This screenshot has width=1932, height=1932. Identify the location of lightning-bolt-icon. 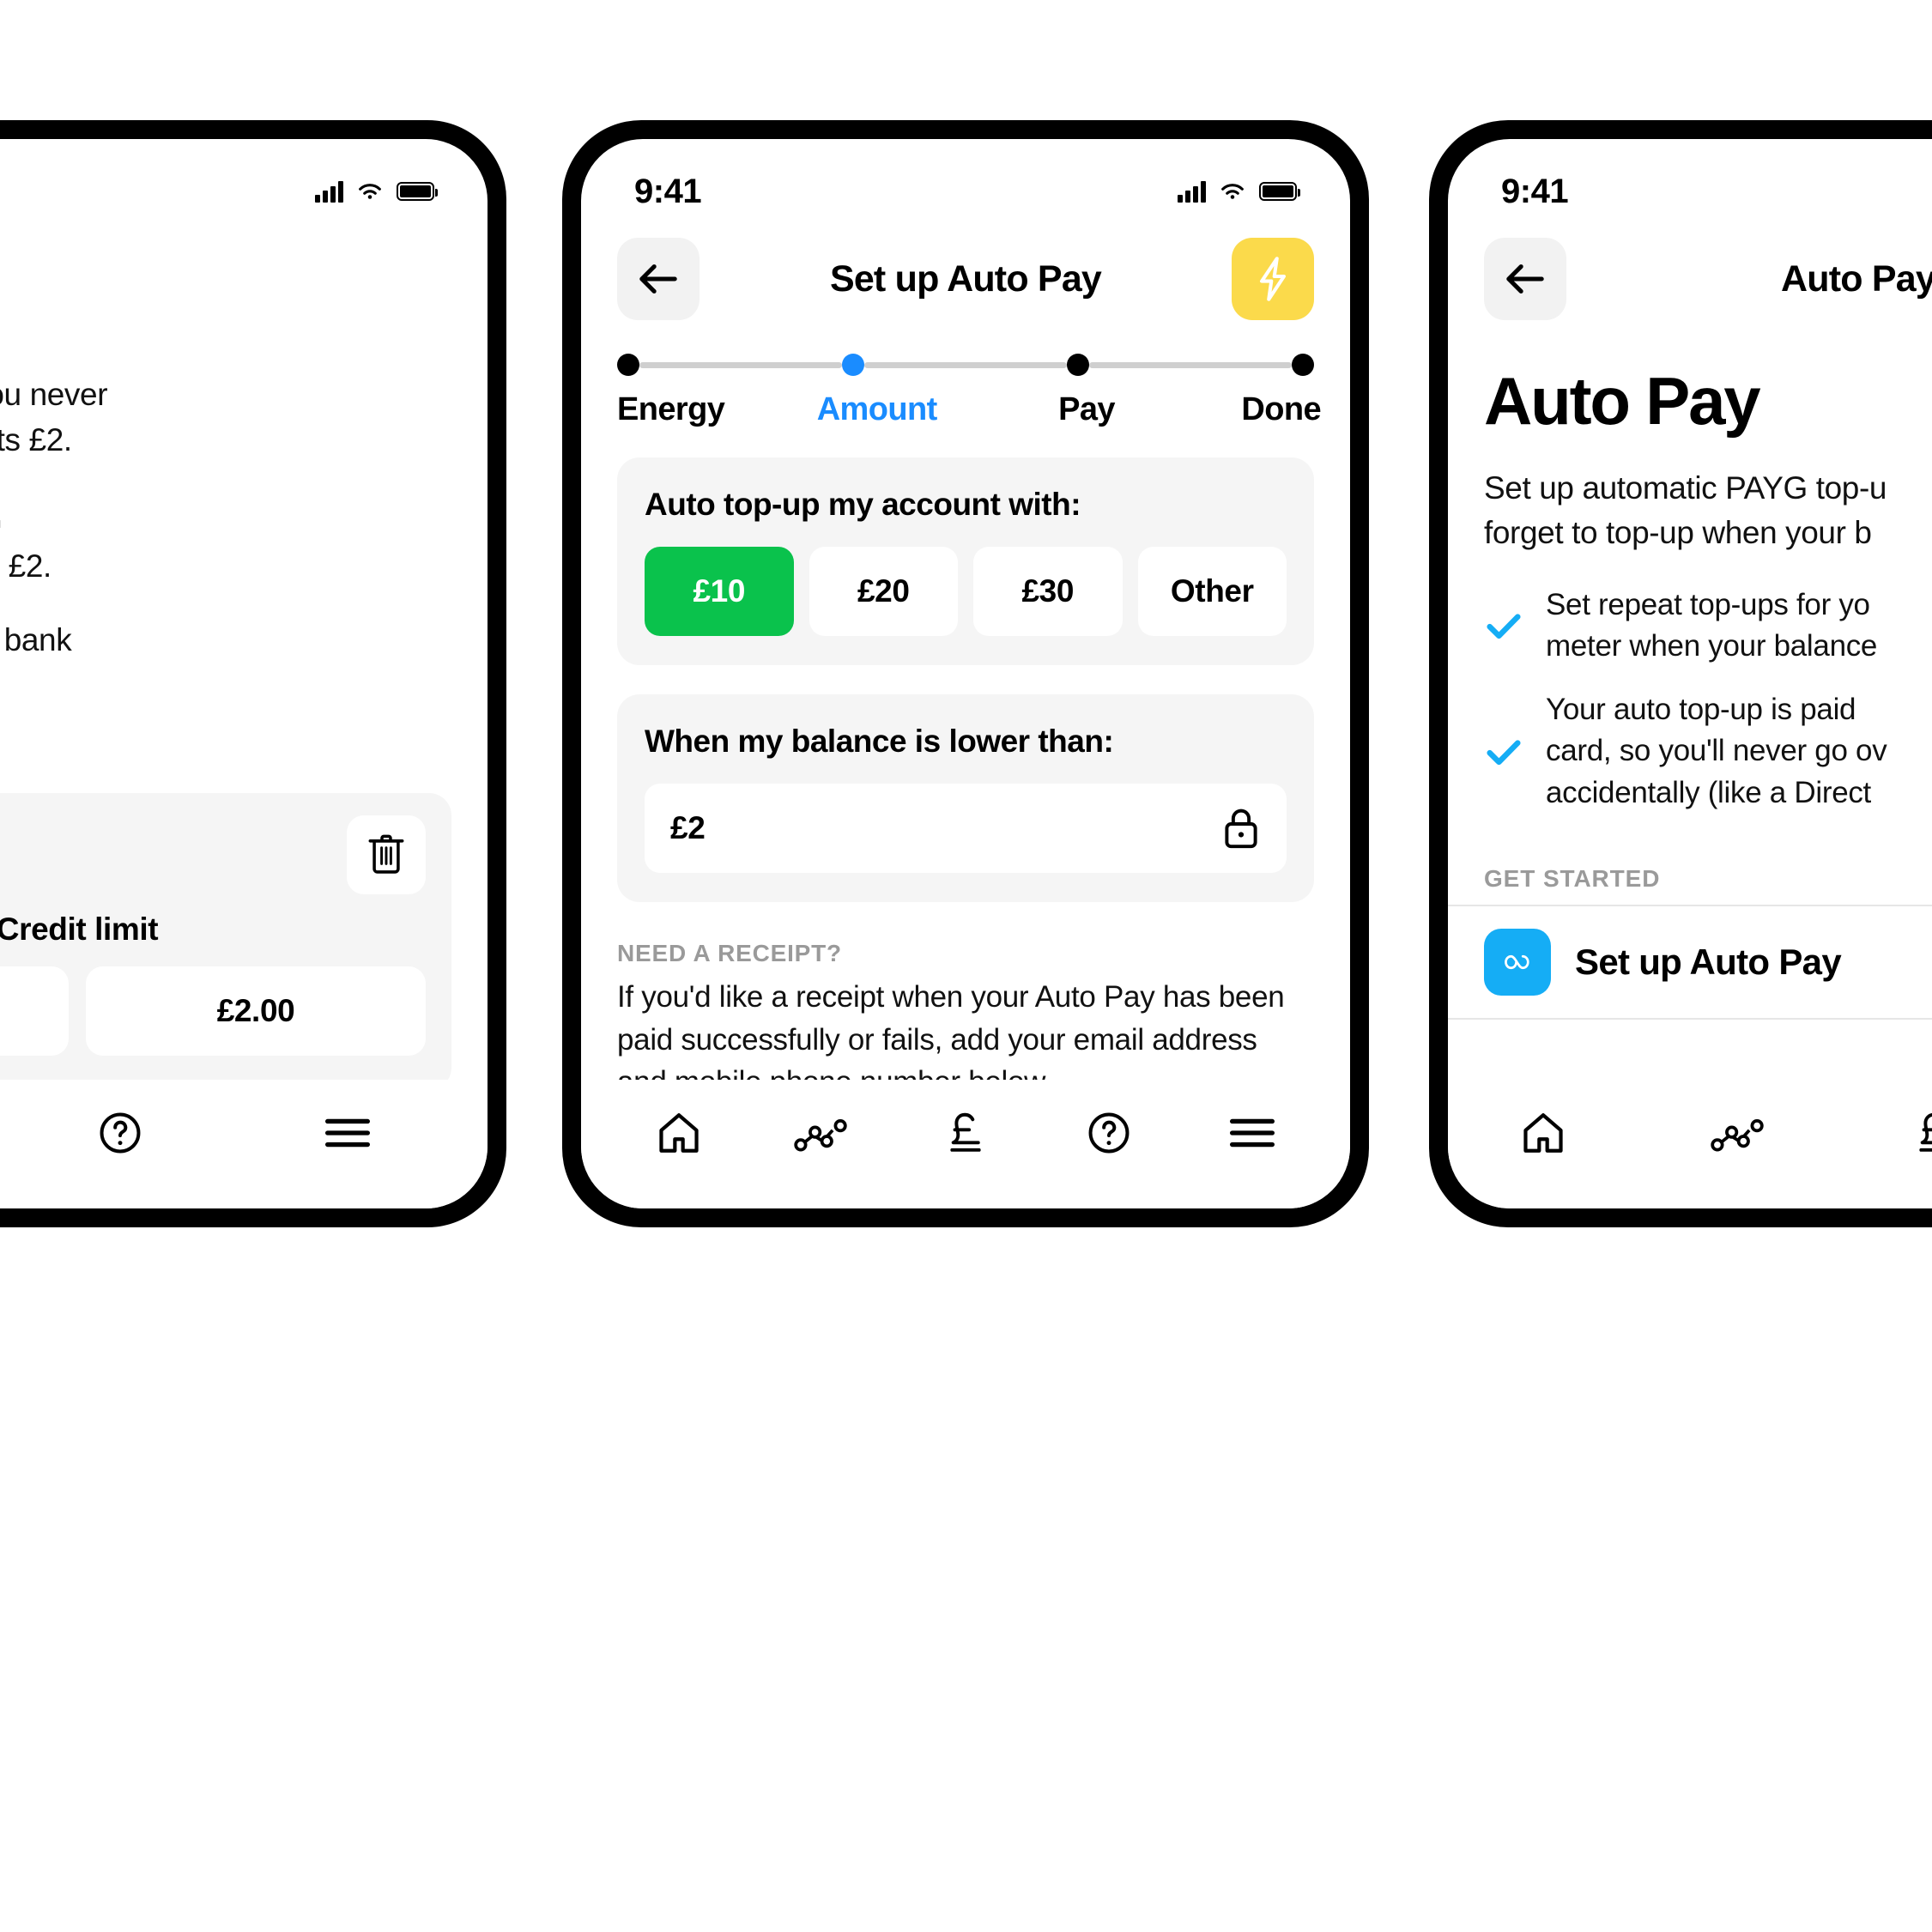
(1273, 279).